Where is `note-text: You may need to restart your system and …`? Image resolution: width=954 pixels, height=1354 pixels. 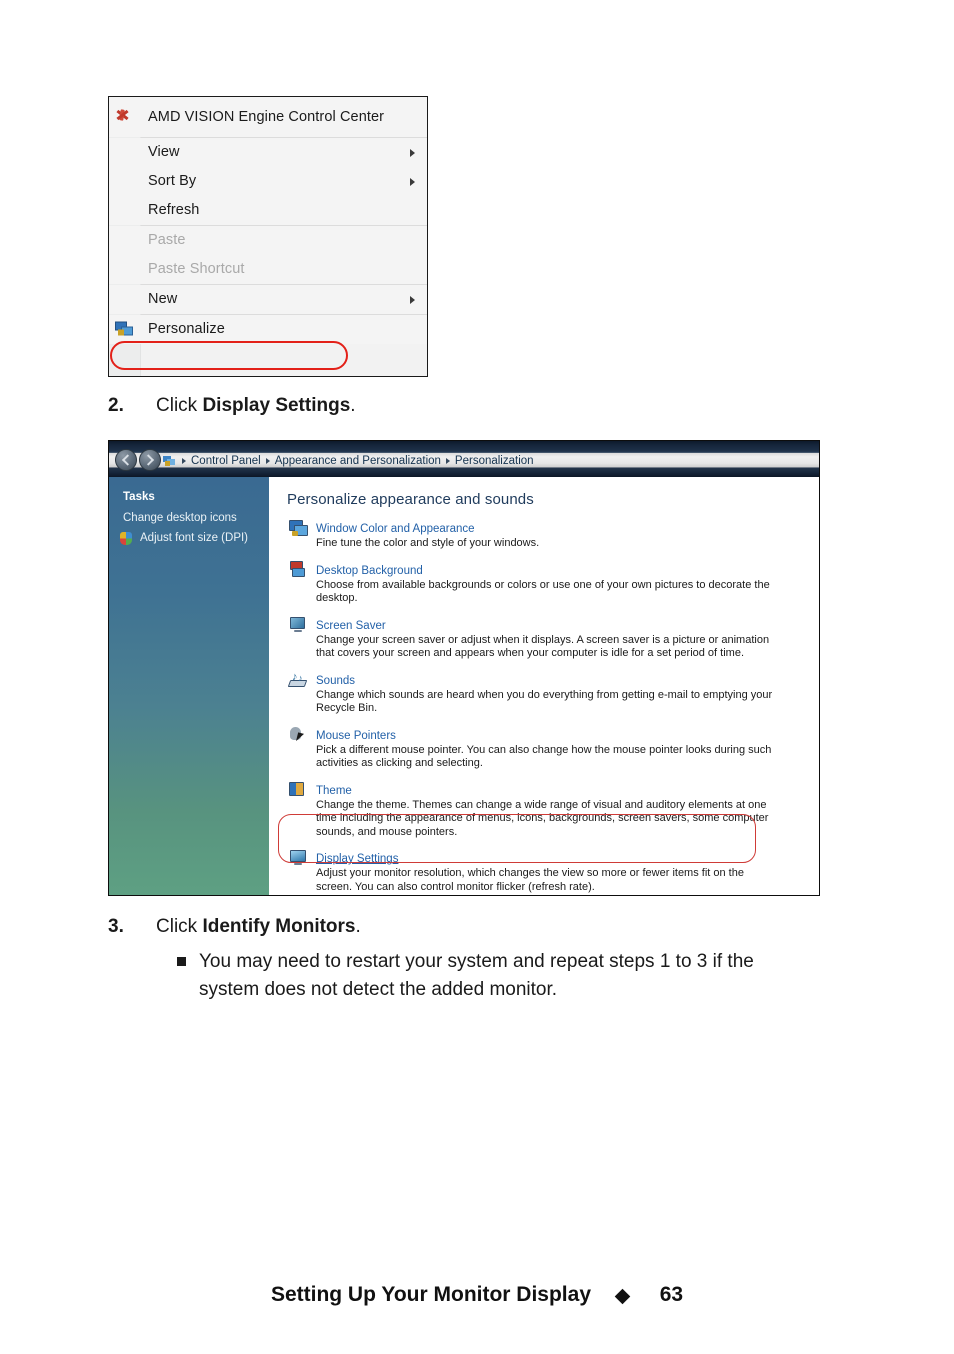
note-text: You may need to restart your system and … is located at coordinates (538, 976).